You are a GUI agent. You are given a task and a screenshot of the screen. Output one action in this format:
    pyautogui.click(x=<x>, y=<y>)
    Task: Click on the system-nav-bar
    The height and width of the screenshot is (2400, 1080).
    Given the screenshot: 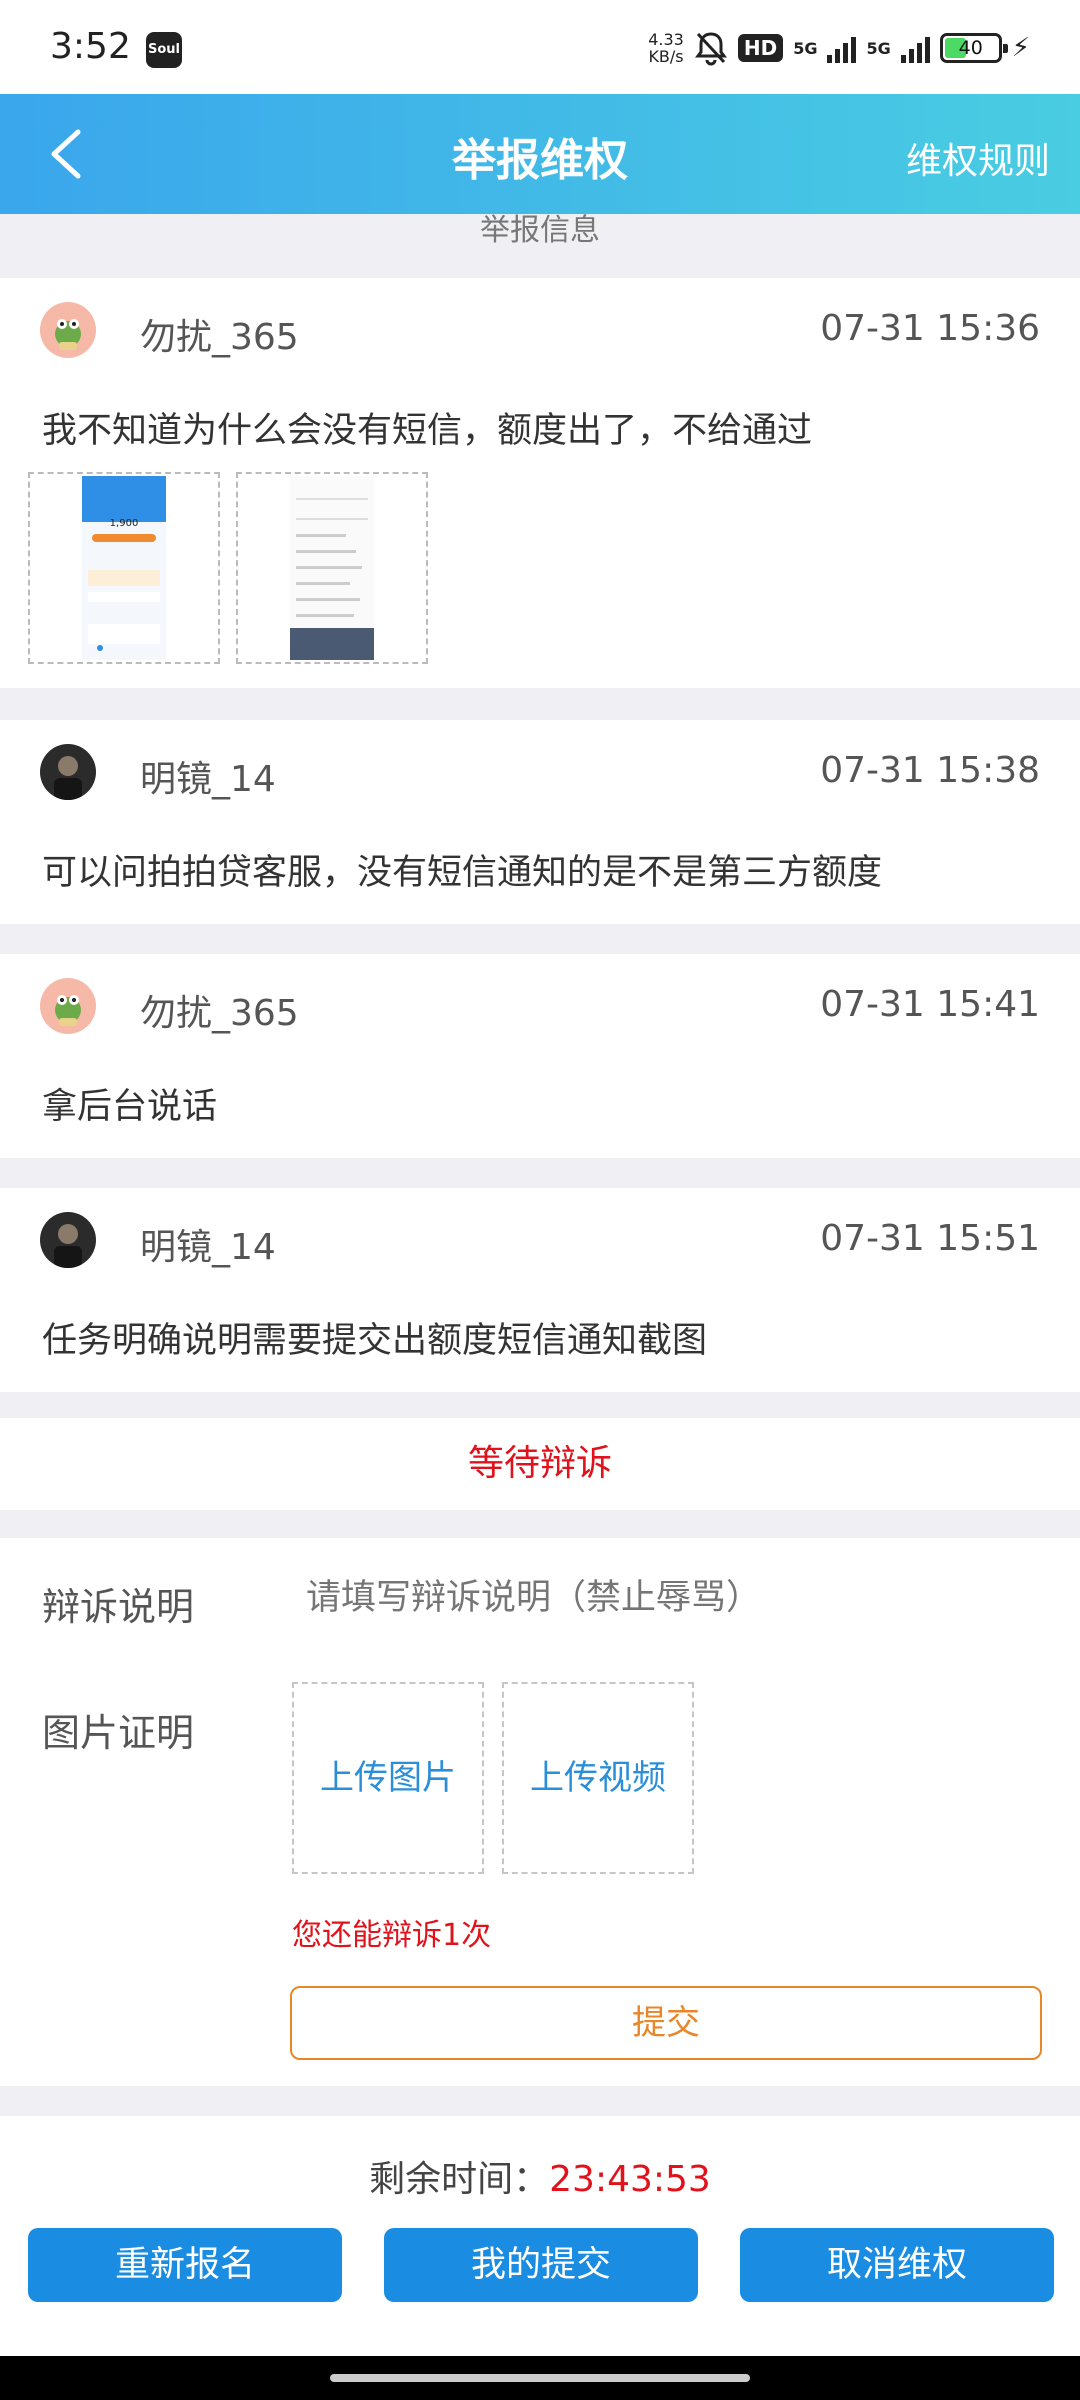 What is the action you would take?
    pyautogui.click(x=540, y=2378)
    